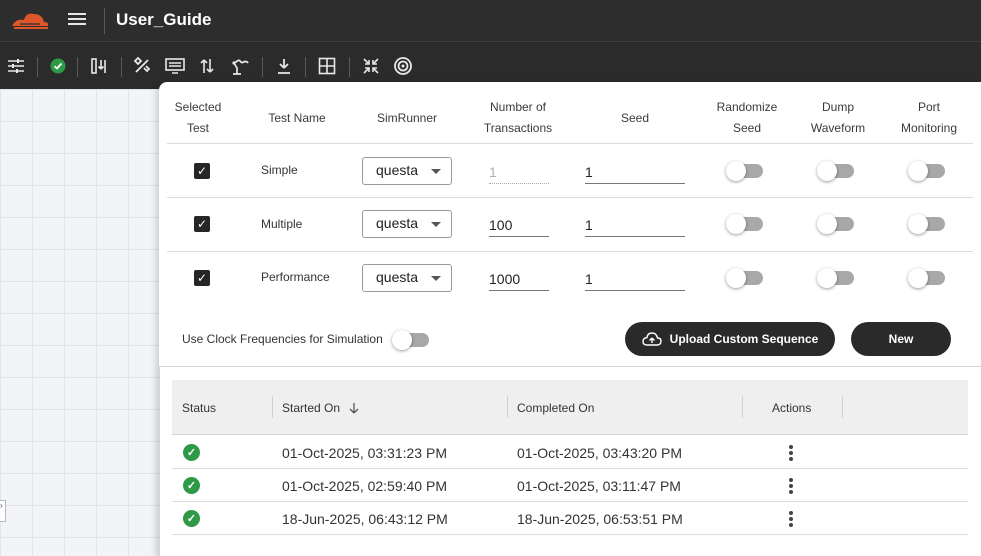 Image resolution: width=981 pixels, height=556 pixels. I want to click on check-circle-icon, so click(58, 66).